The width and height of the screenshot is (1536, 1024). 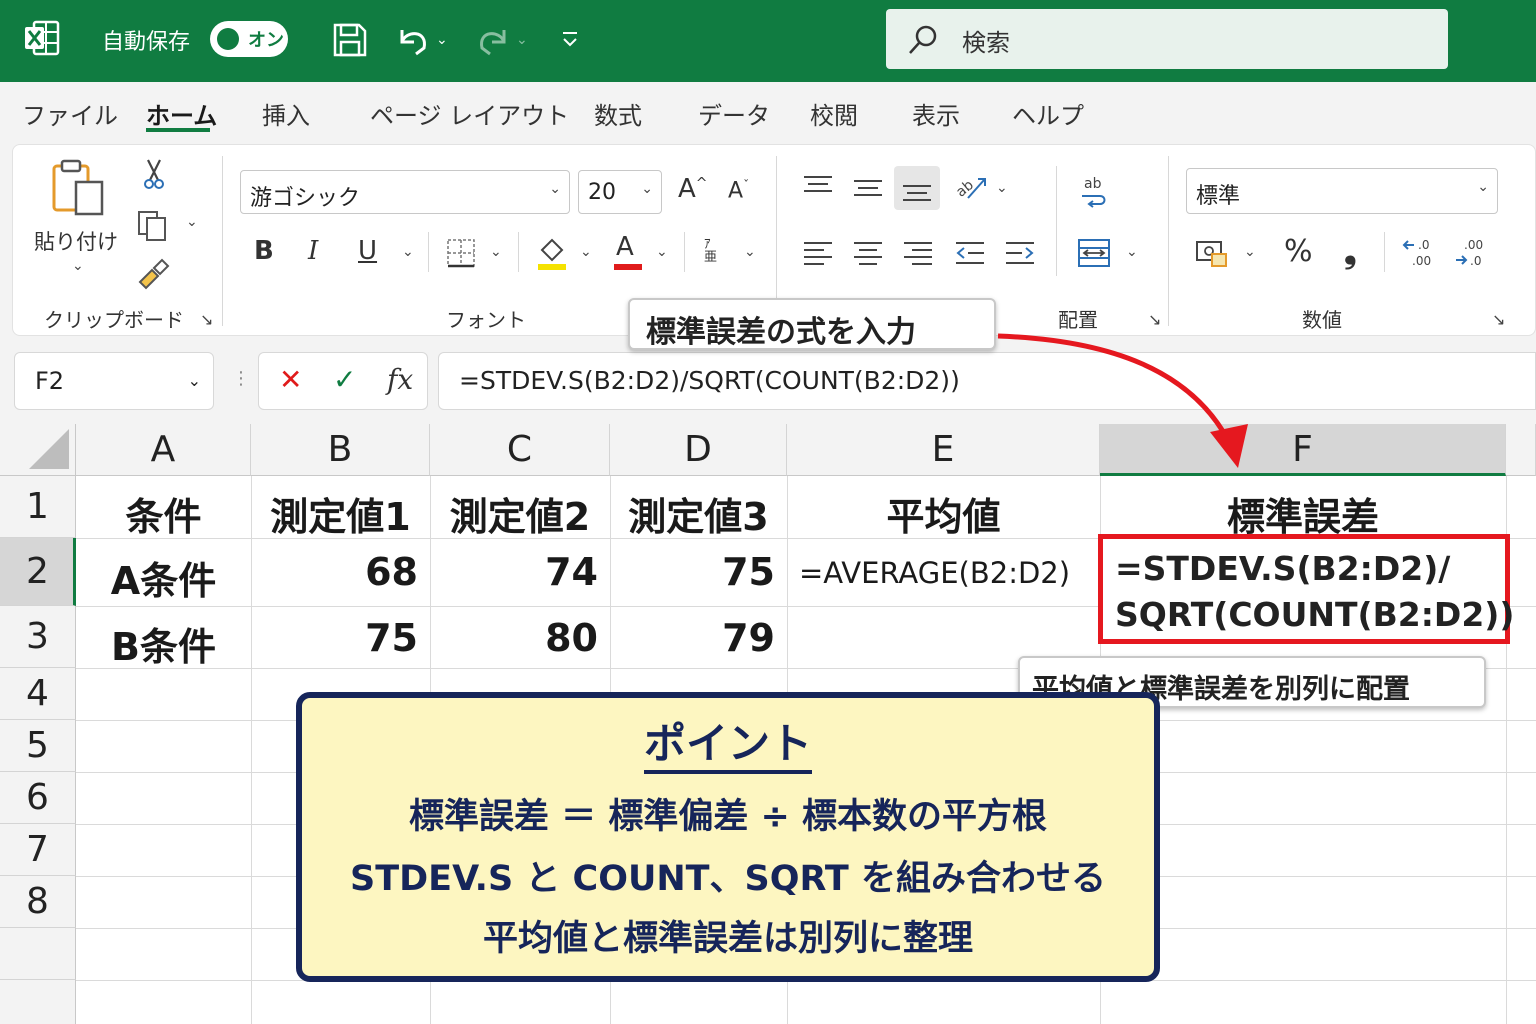 What do you see at coordinates (818, 253) in the screenshot?
I see `align-left-icon` at bounding box center [818, 253].